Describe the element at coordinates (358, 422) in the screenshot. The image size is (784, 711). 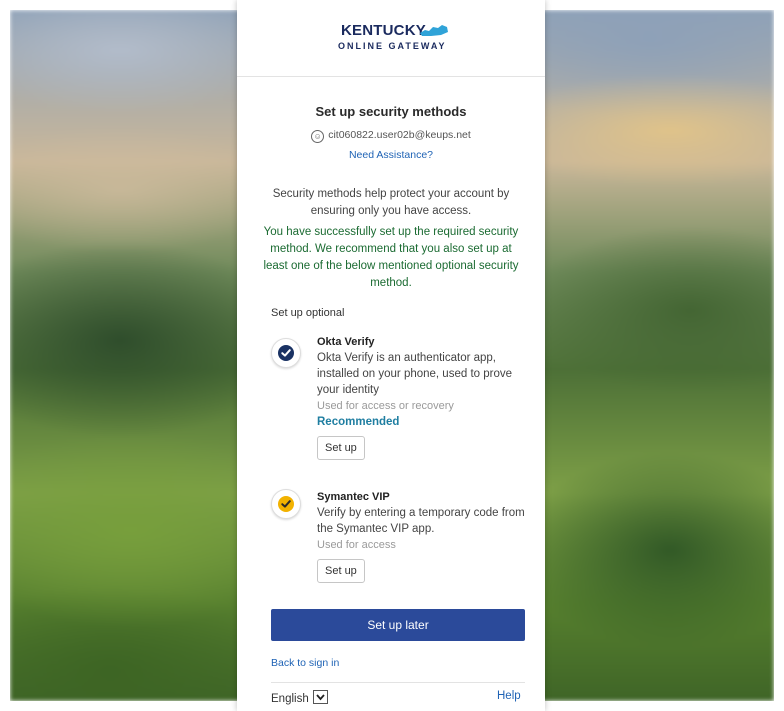
I see `recommended-badge: Recommended` at that location.